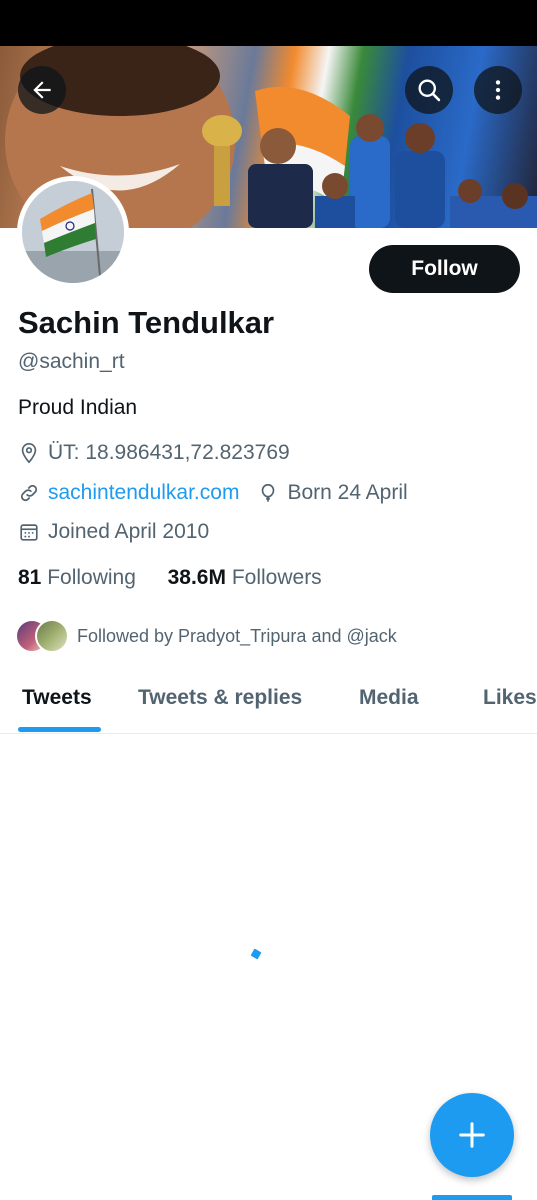 The height and width of the screenshot is (1200, 537). I want to click on profile-tabs: Tweets Tweets & replies Media Likes, so click(268, 703).